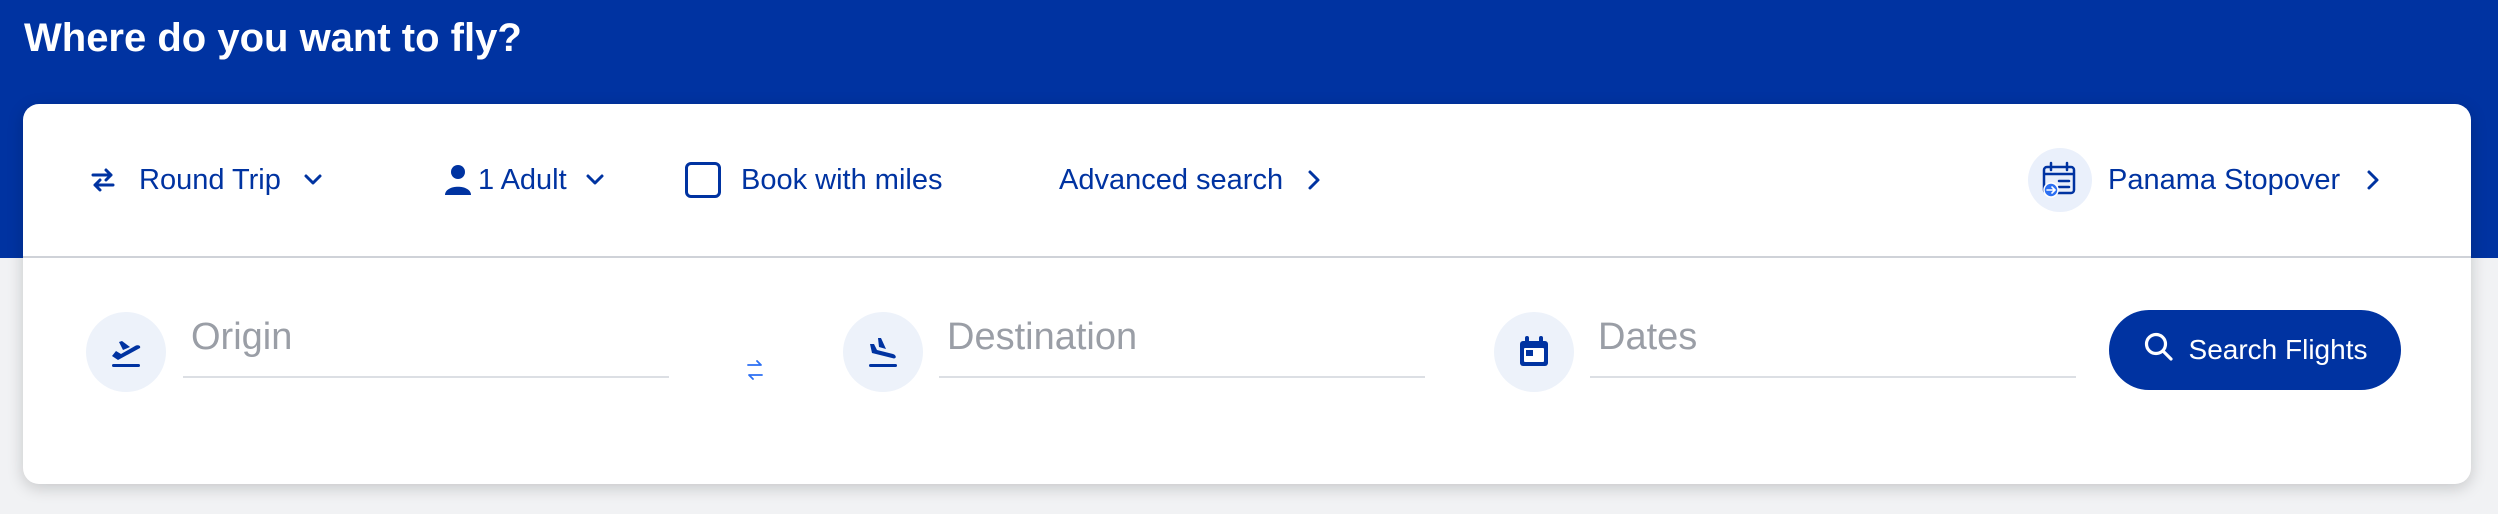 Image resolution: width=2498 pixels, height=514 pixels. Describe the element at coordinates (426, 338) in the screenshot. I see `origin-input` at that location.